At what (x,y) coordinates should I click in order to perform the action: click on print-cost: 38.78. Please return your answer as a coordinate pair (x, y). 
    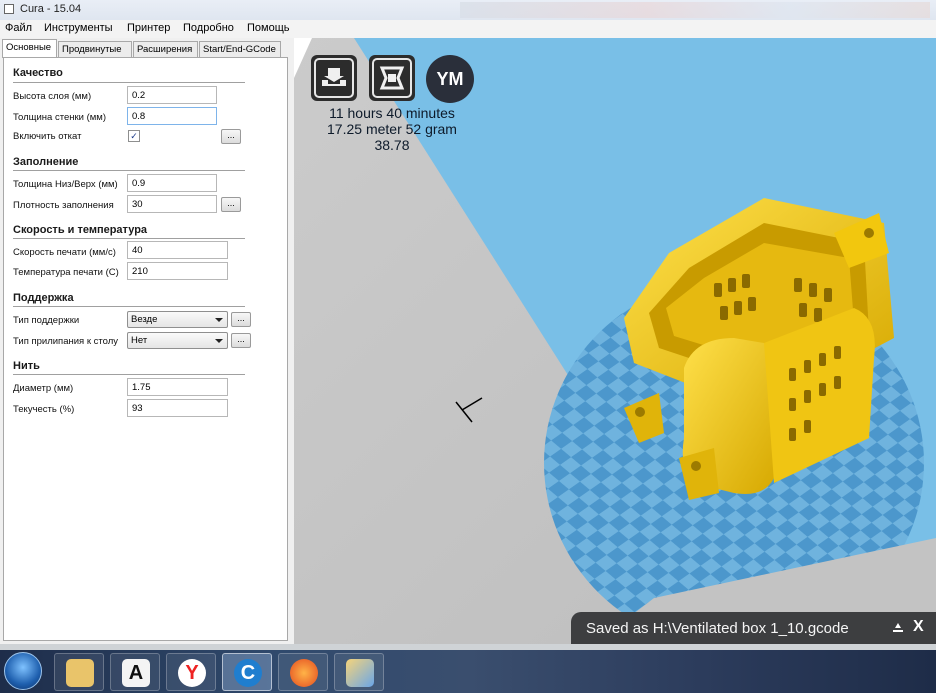
    Looking at the image, I should click on (392, 145).